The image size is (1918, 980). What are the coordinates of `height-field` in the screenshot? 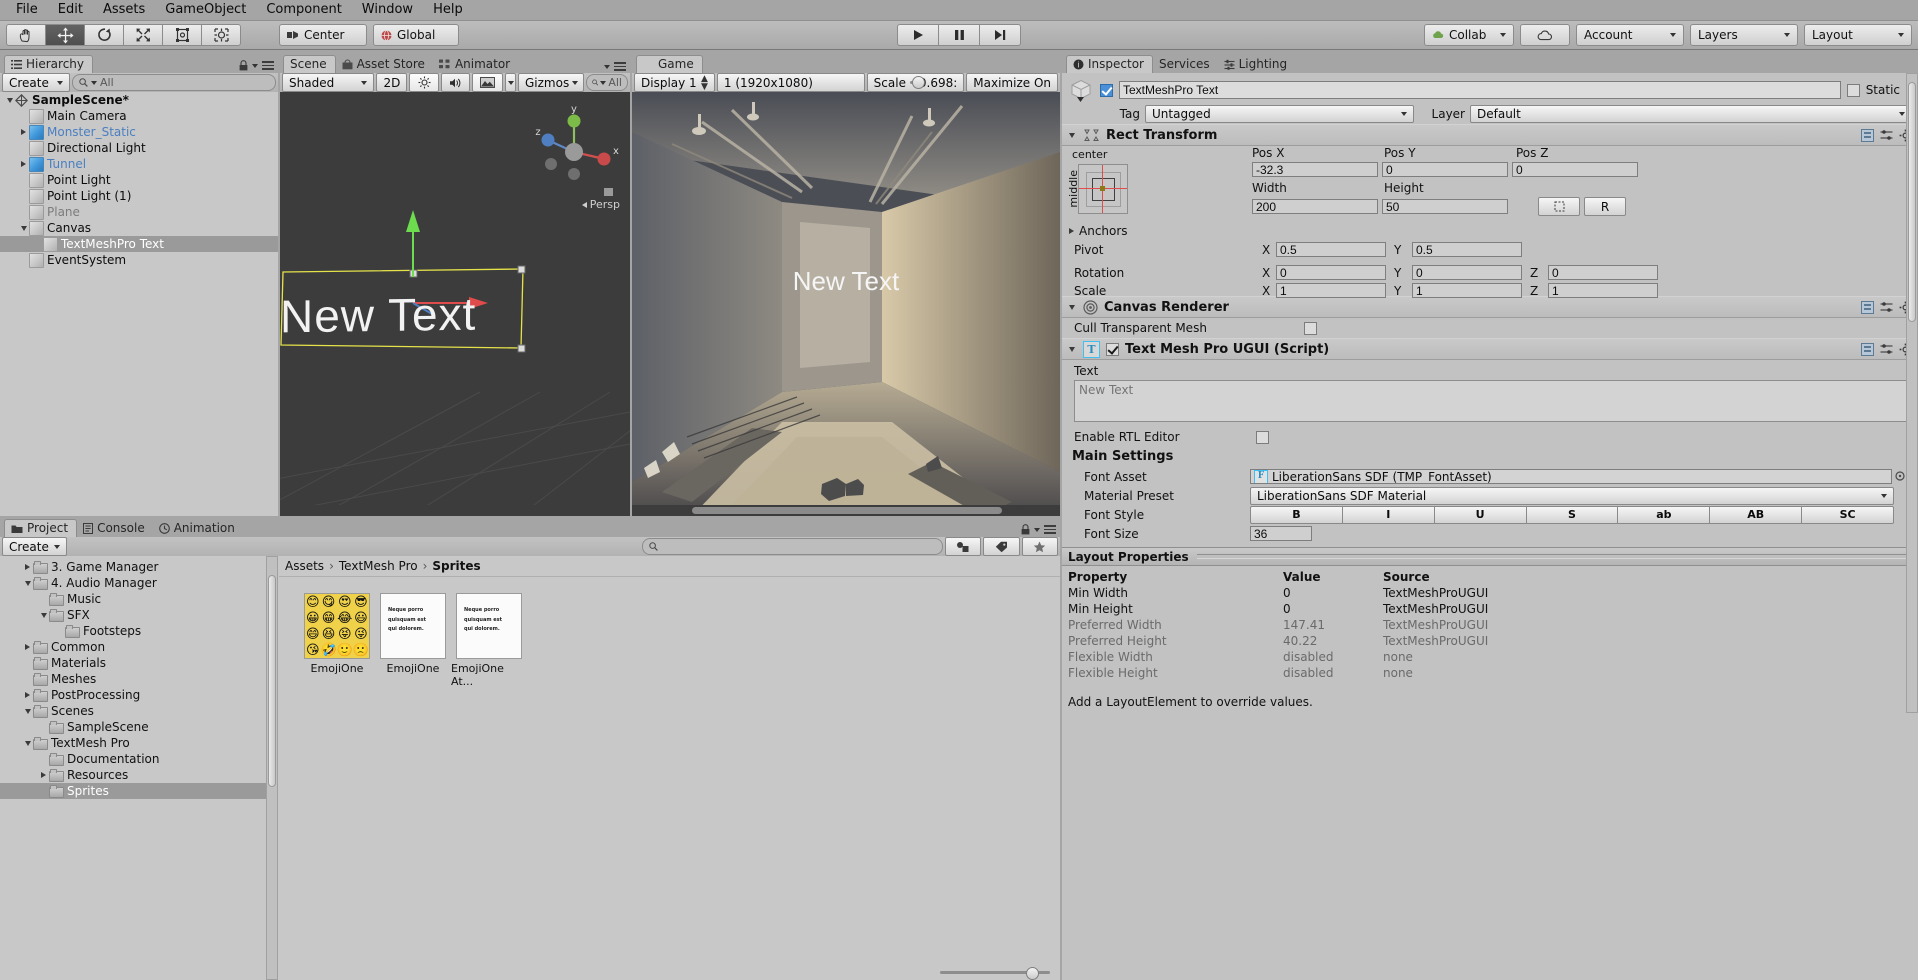 It's located at (1445, 206).